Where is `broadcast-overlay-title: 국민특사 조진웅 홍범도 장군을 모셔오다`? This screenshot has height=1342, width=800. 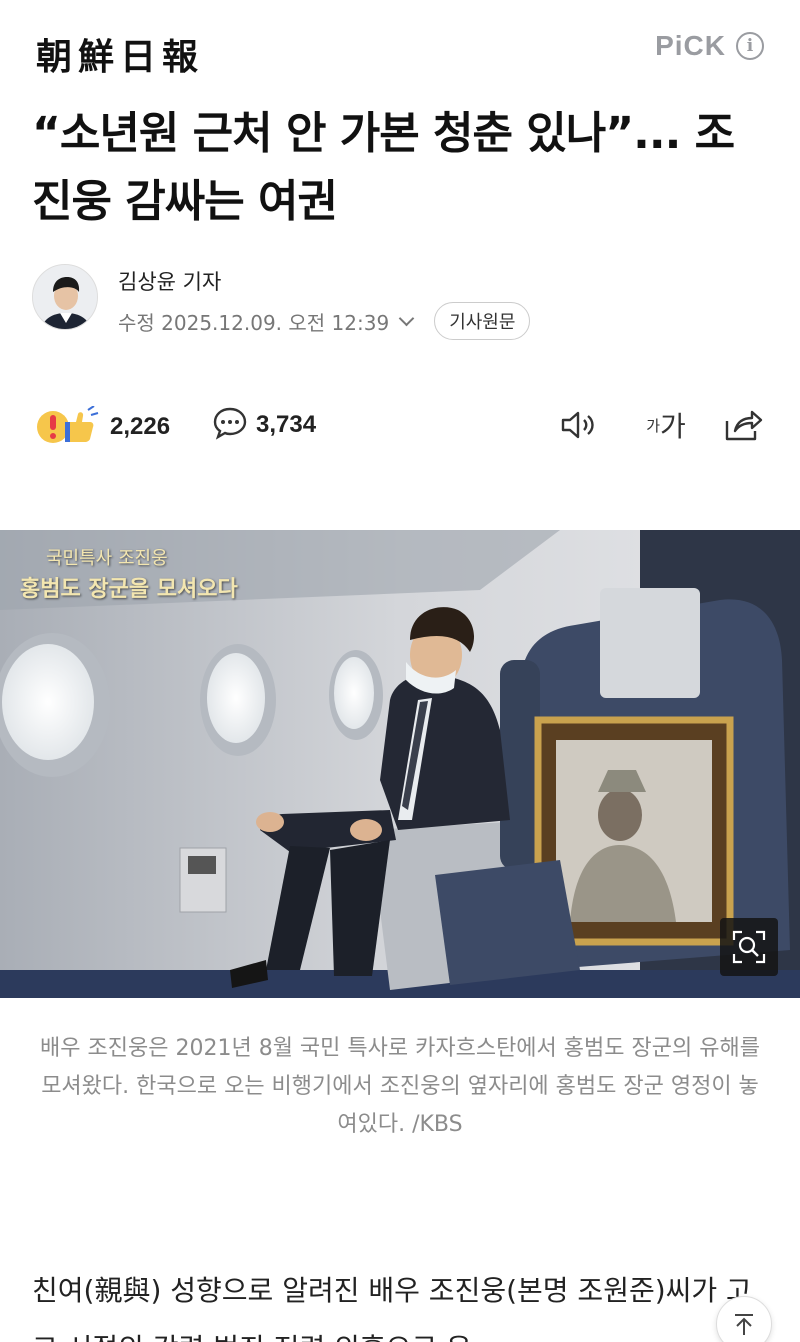
broadcast-overlay-title: 국민특사 조진웅 홍범도 장군을 모셔오다 is located at coordinates (129, 575).